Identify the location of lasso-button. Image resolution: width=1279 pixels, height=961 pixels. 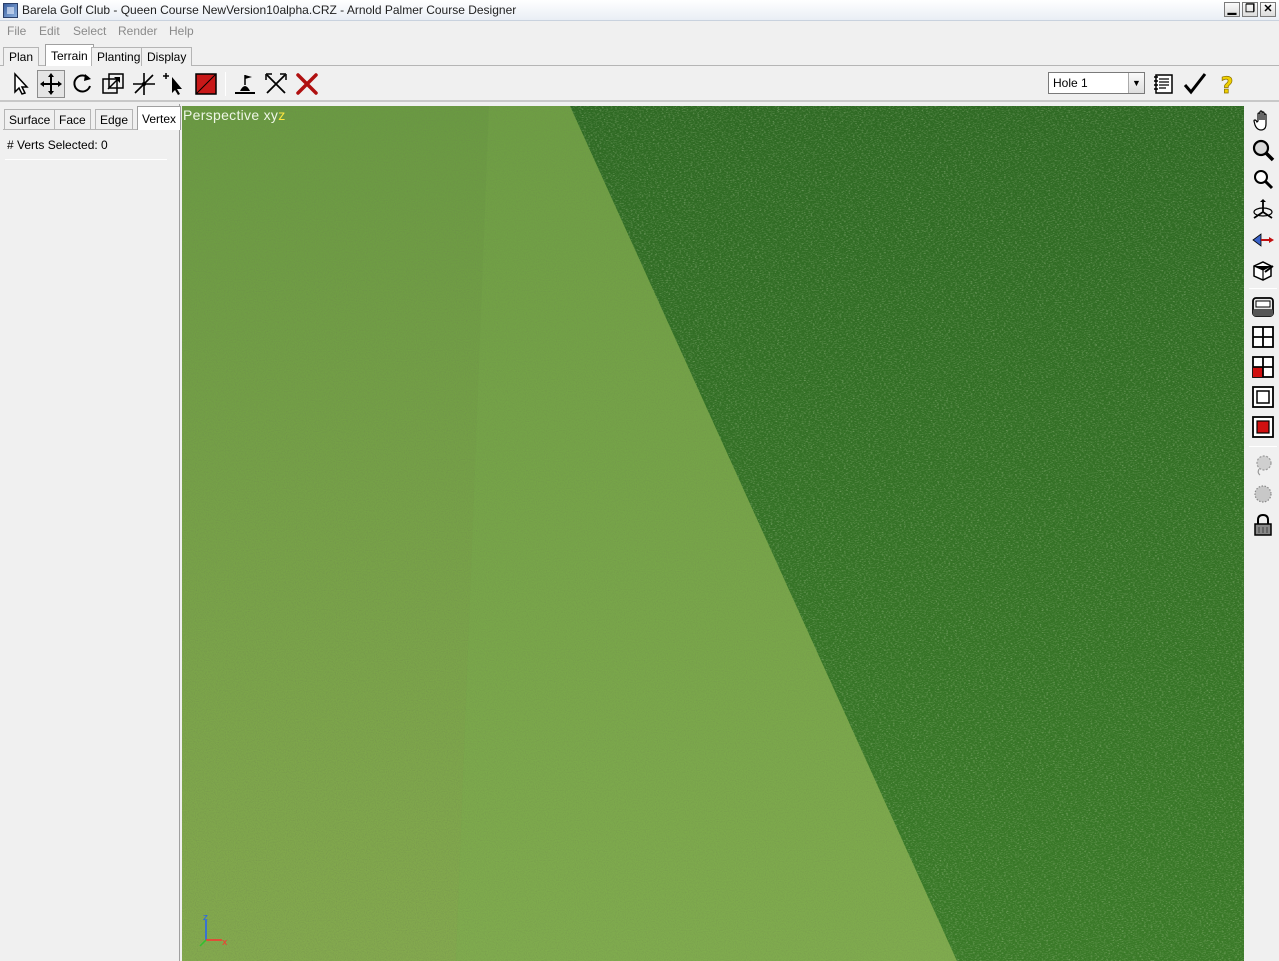
(1263, 465).